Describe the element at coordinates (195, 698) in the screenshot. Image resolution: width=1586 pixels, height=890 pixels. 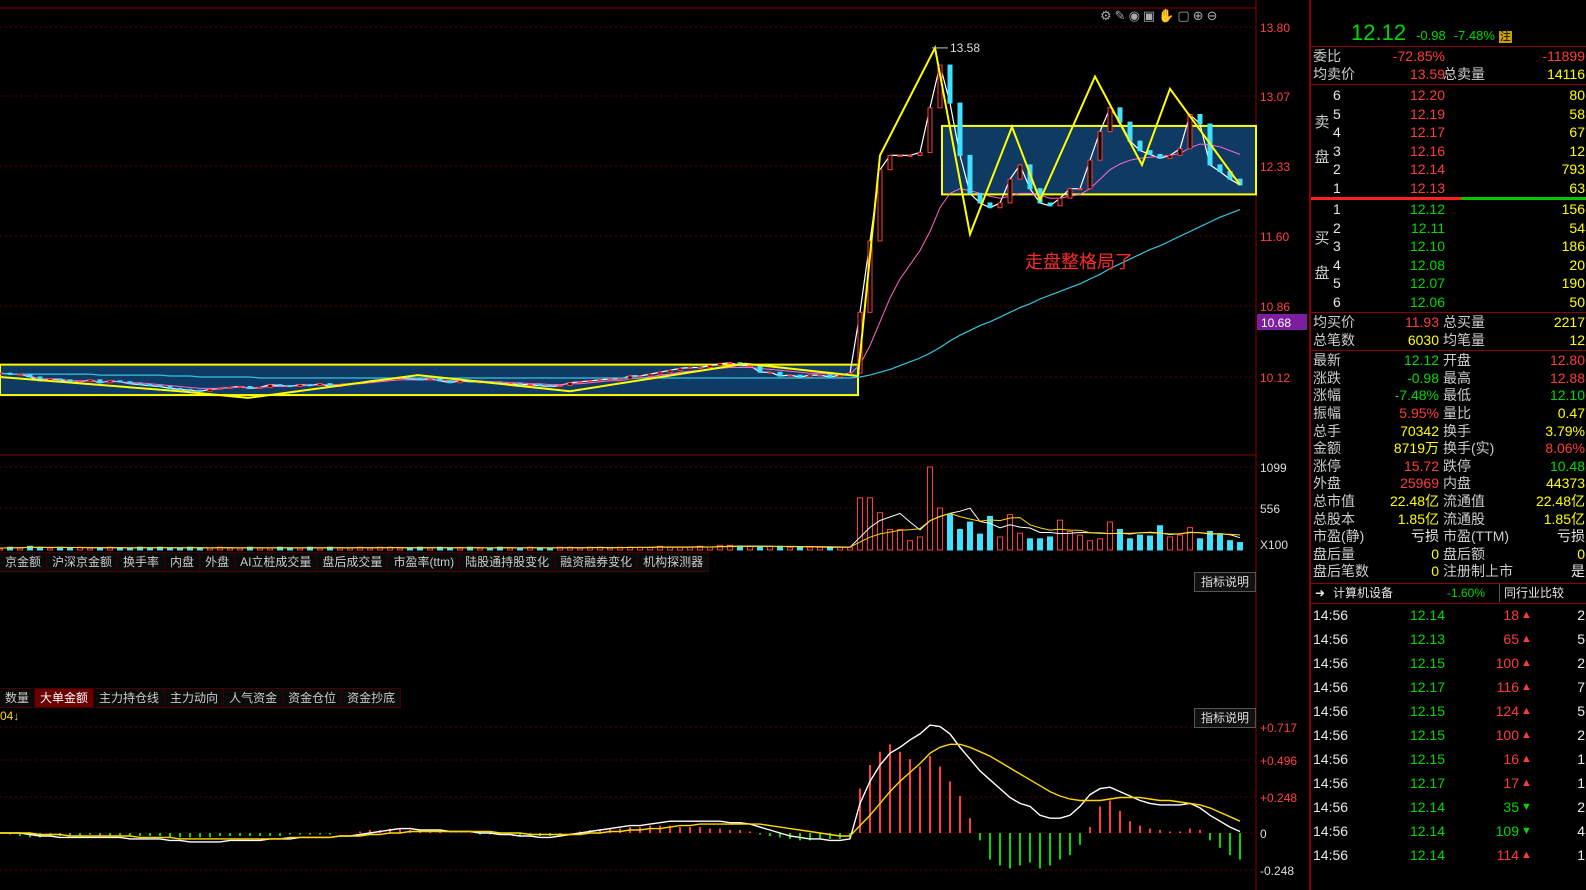
I see `indicator-tab: 主力动向` at that location.